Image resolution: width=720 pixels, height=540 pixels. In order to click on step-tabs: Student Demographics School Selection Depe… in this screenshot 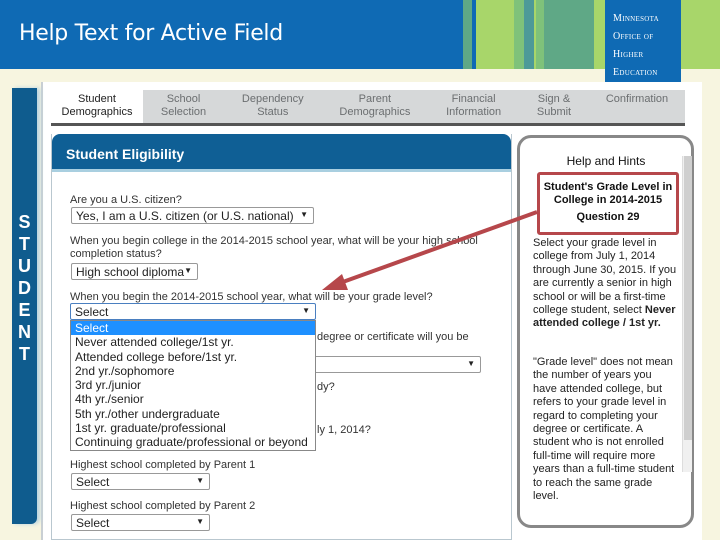, I will do `click(368, 108)`.